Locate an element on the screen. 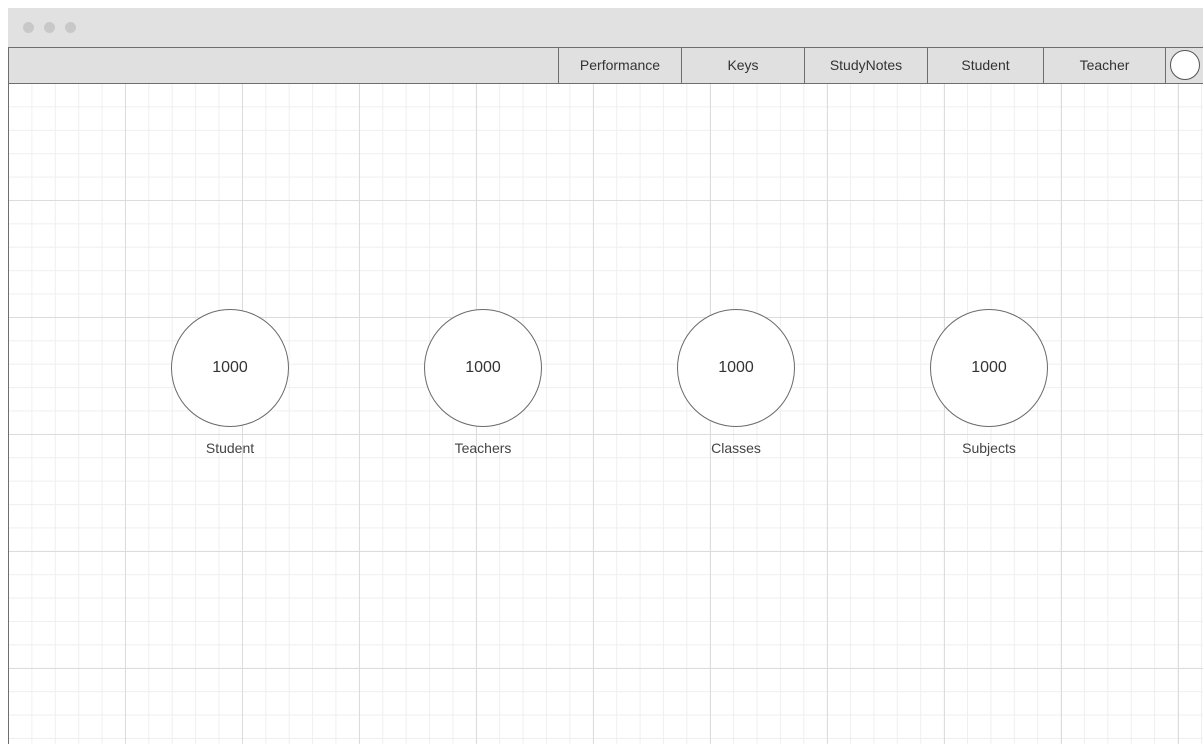 The height and width of the screenshot is (744, 1203). nav-item-teacher: Teacher is located at coordinates (1104, 65).